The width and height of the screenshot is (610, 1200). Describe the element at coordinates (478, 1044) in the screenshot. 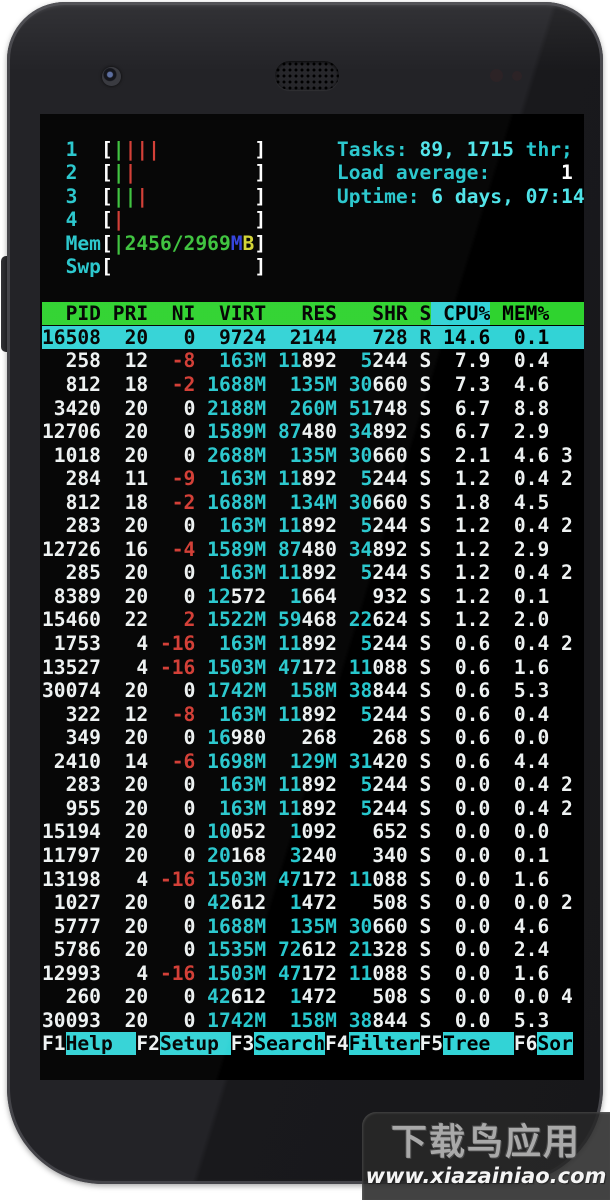

I see `fkey-f5-label: Tree` at that location.